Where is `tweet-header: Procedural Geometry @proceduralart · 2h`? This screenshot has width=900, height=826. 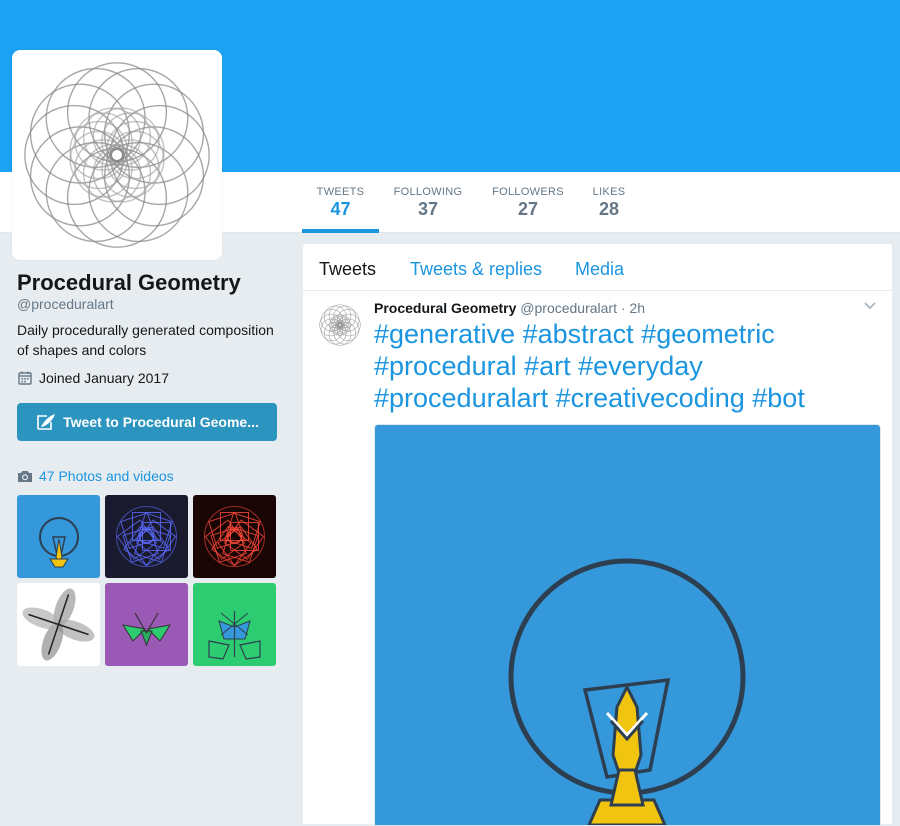 tweet-header: Procedural Geometry @proceduralart · 2h is located at coordinates (509, 308).